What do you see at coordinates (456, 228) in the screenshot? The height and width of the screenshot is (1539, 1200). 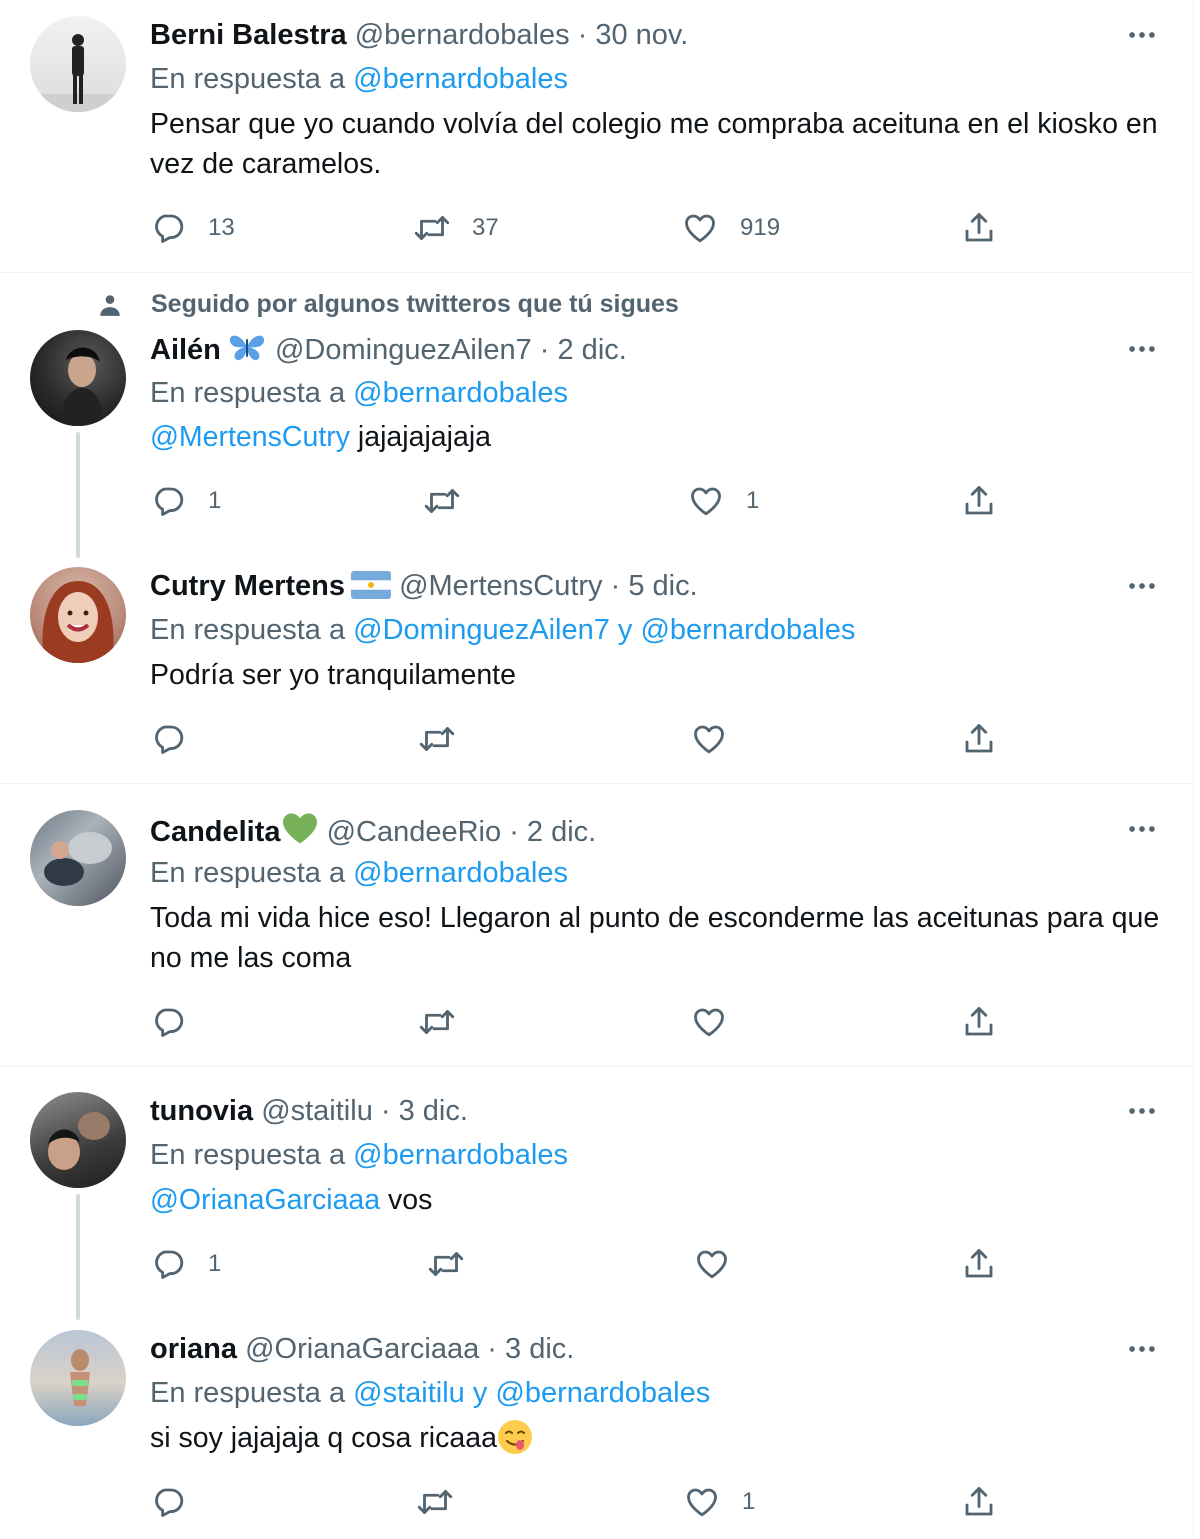 I see `retweet-button: 37` at bounding box center [456, 228].